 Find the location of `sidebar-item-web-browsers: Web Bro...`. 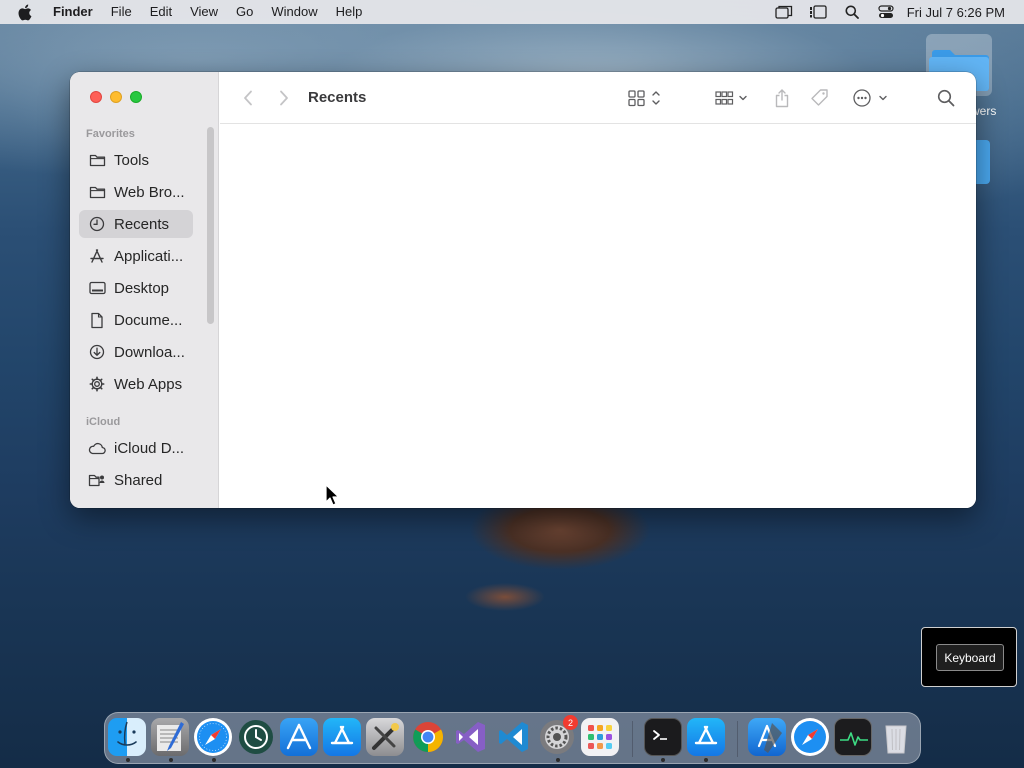

sidebar-item-web-browsers: Web Bro... is located at coordinates (136, 192).